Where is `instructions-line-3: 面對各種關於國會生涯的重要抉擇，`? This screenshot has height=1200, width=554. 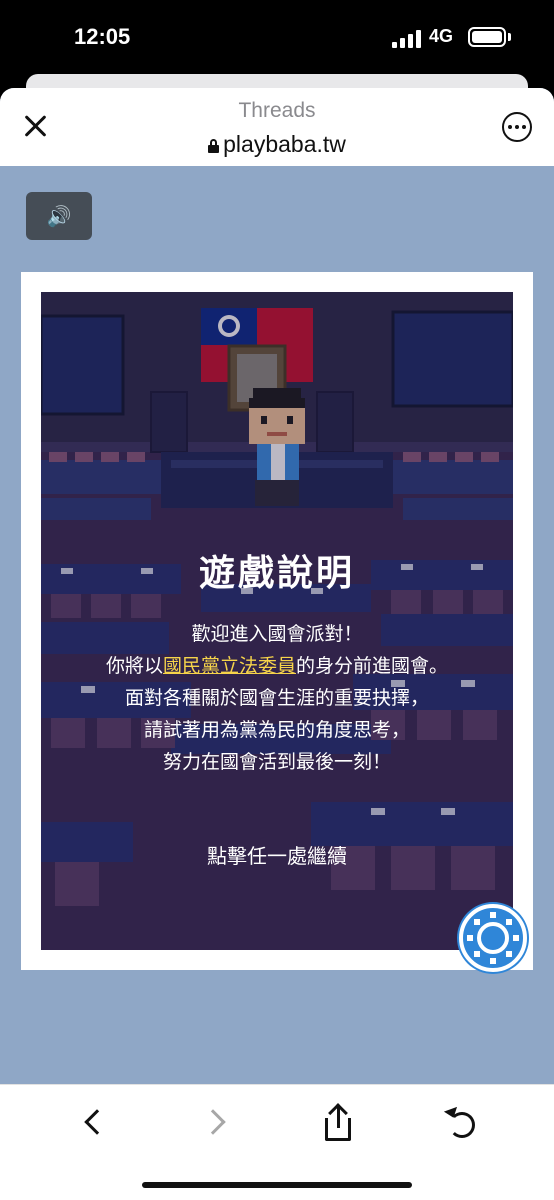 instructions-line-3: 面對各種關於國會生涯的重要抉擇， is located at coordinates (276, 698).